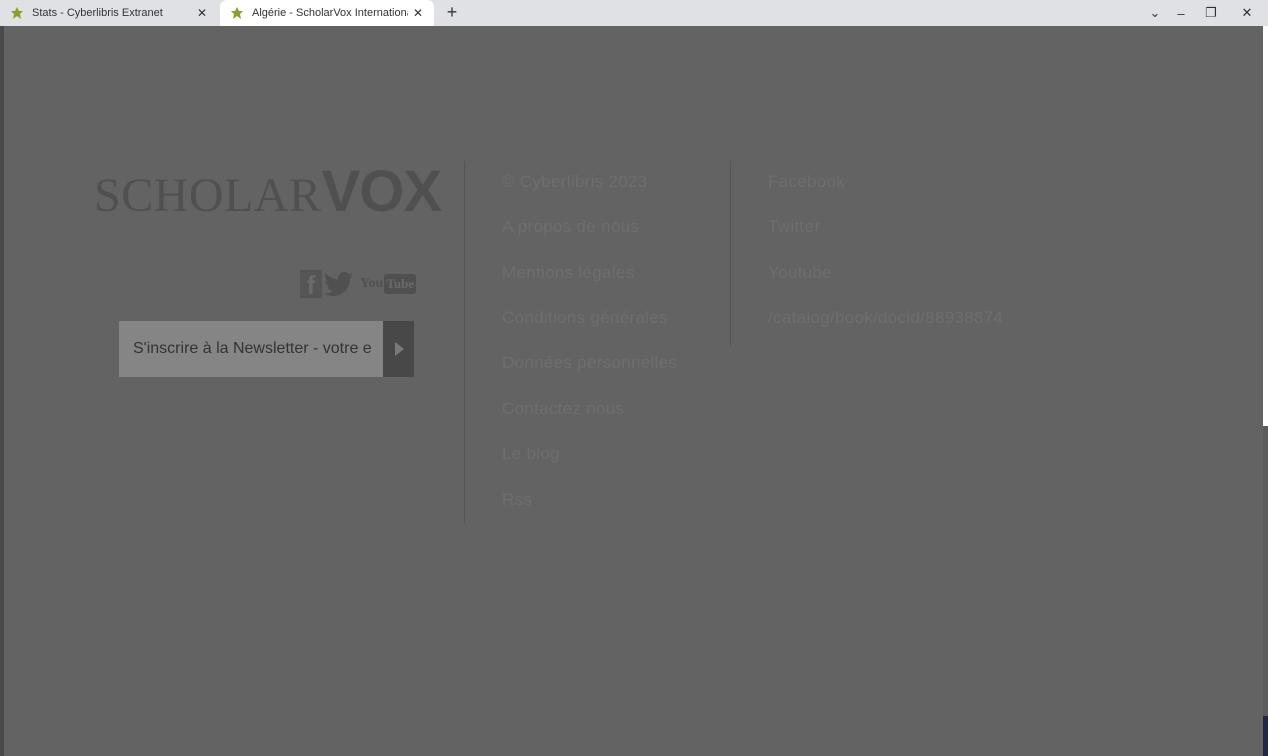 The height and width of the screenshot is (756, 1268). Describe the element at coordinates (1181, 13) in the screenshot. I see `minimize-button: –` at that location.